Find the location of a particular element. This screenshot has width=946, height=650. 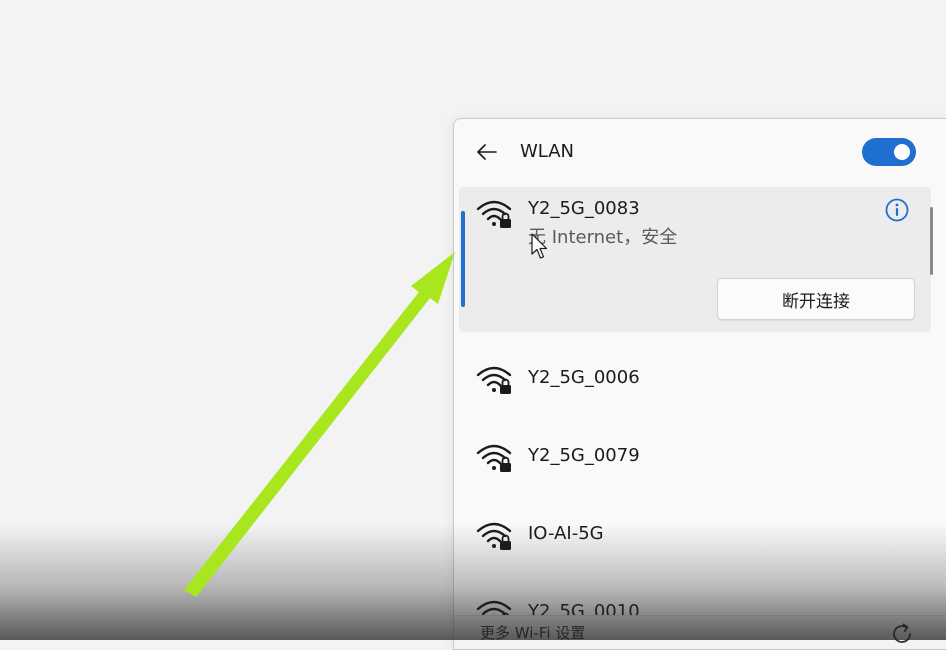

network-status: 无 Internet，安全 is located at coordinates (603, 237).